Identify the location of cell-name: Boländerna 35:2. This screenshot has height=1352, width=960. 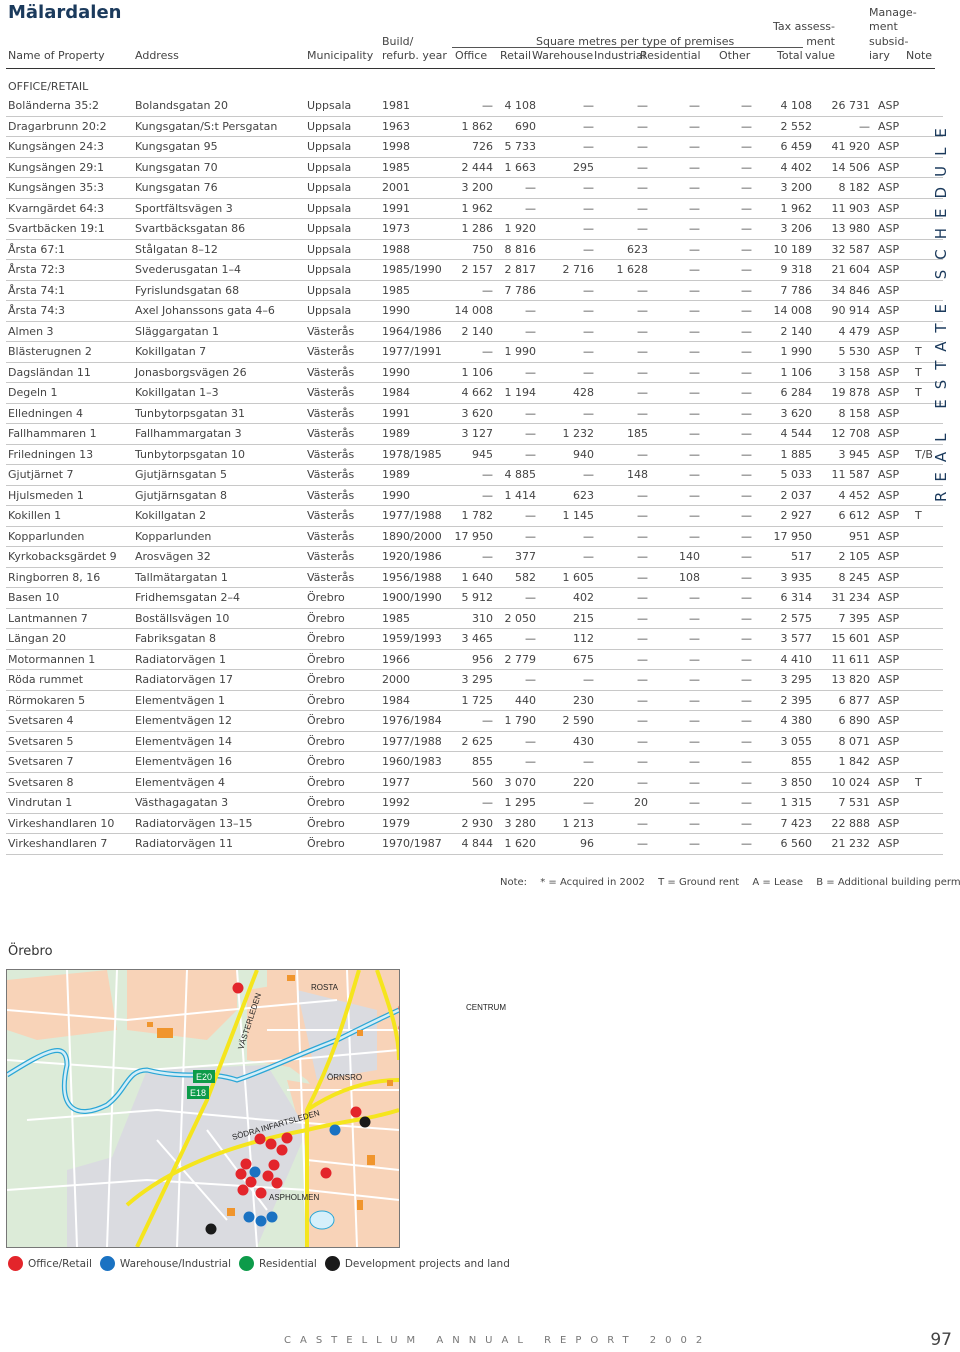
(70, 106).